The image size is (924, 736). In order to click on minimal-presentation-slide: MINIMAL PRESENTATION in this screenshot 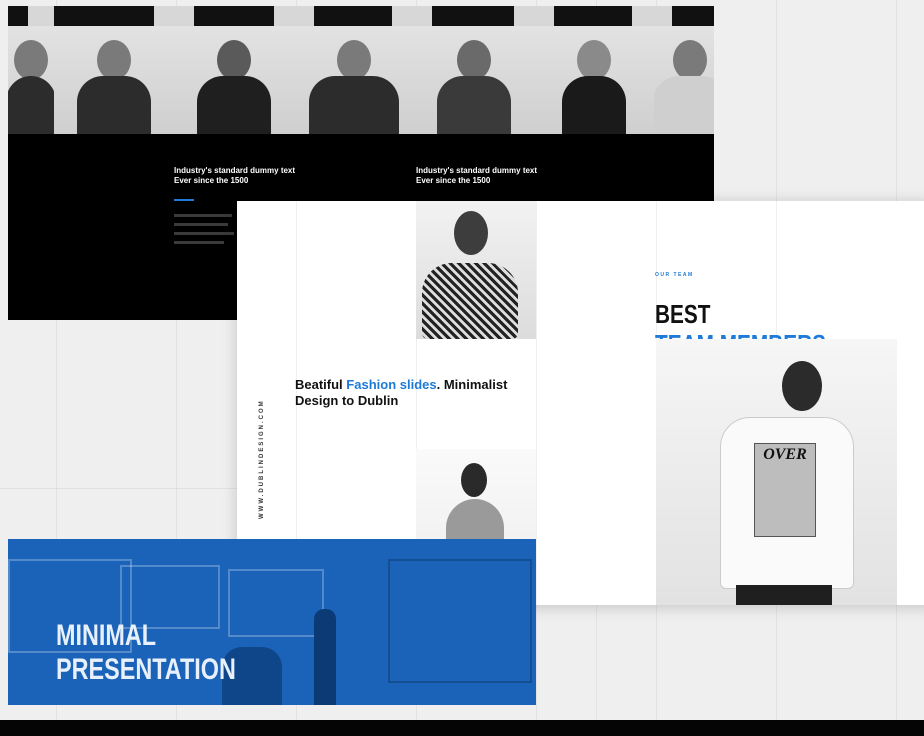, I will do `click(272, 622)`.